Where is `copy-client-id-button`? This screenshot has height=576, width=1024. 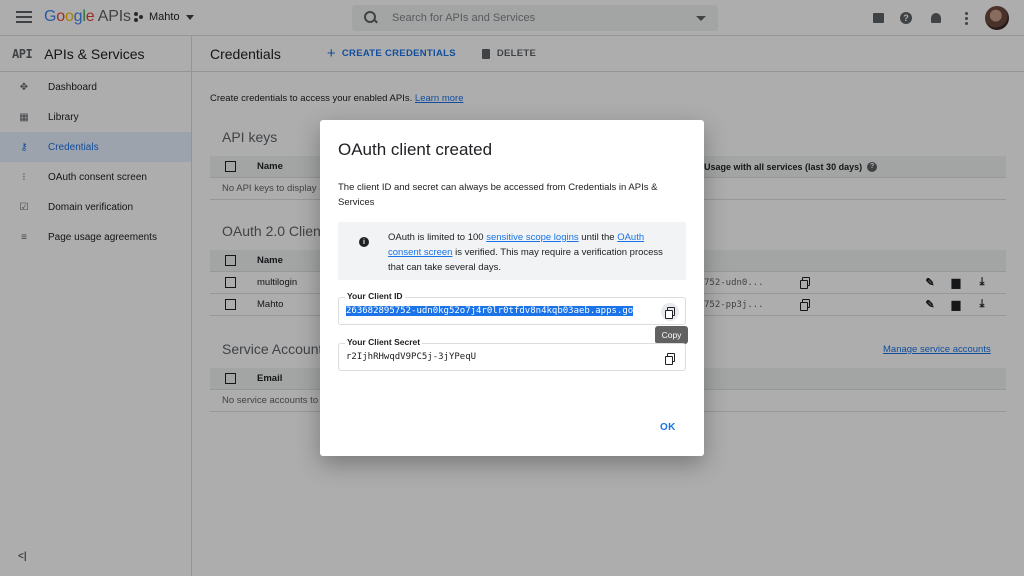 copy-client-id-button is located at coordinates (670, 312).